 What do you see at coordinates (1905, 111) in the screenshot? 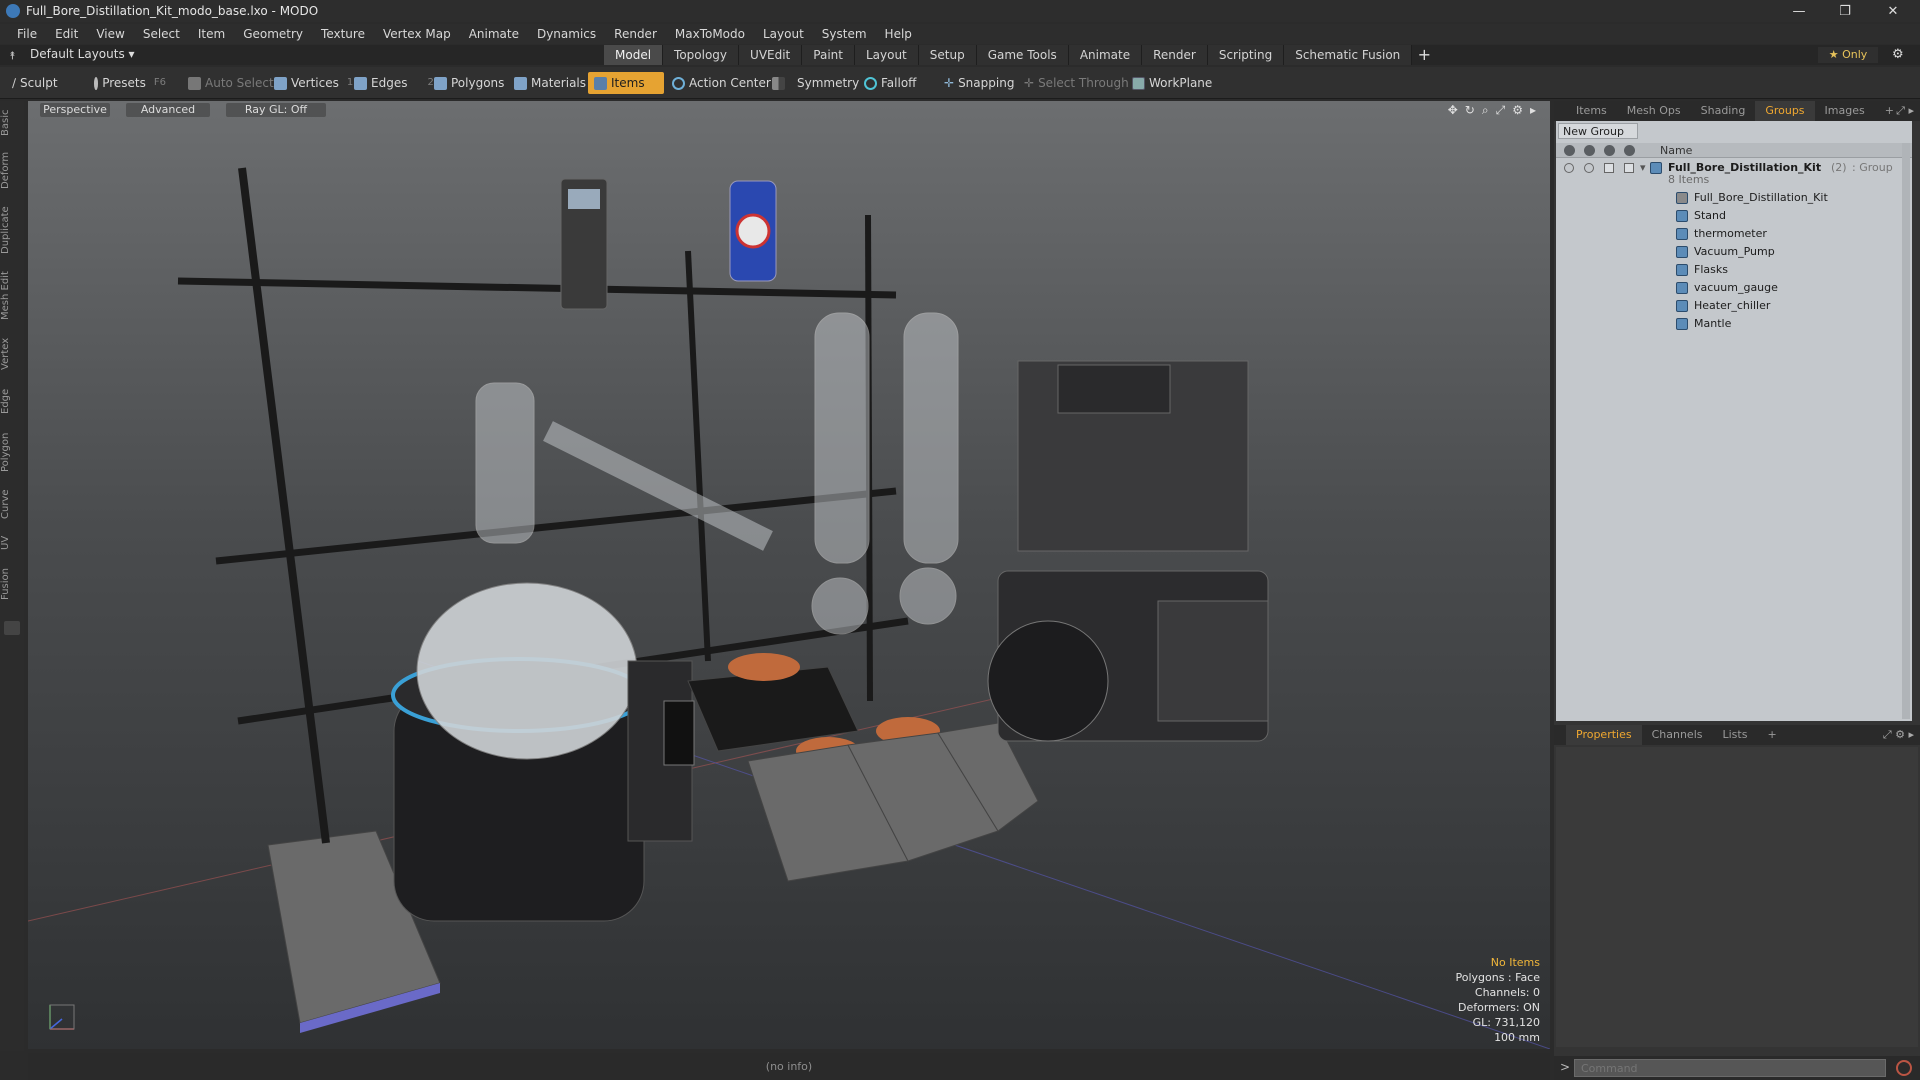
I see `expand-panel-icon: ⤢ ▸` at bounding box center [1905, 111].